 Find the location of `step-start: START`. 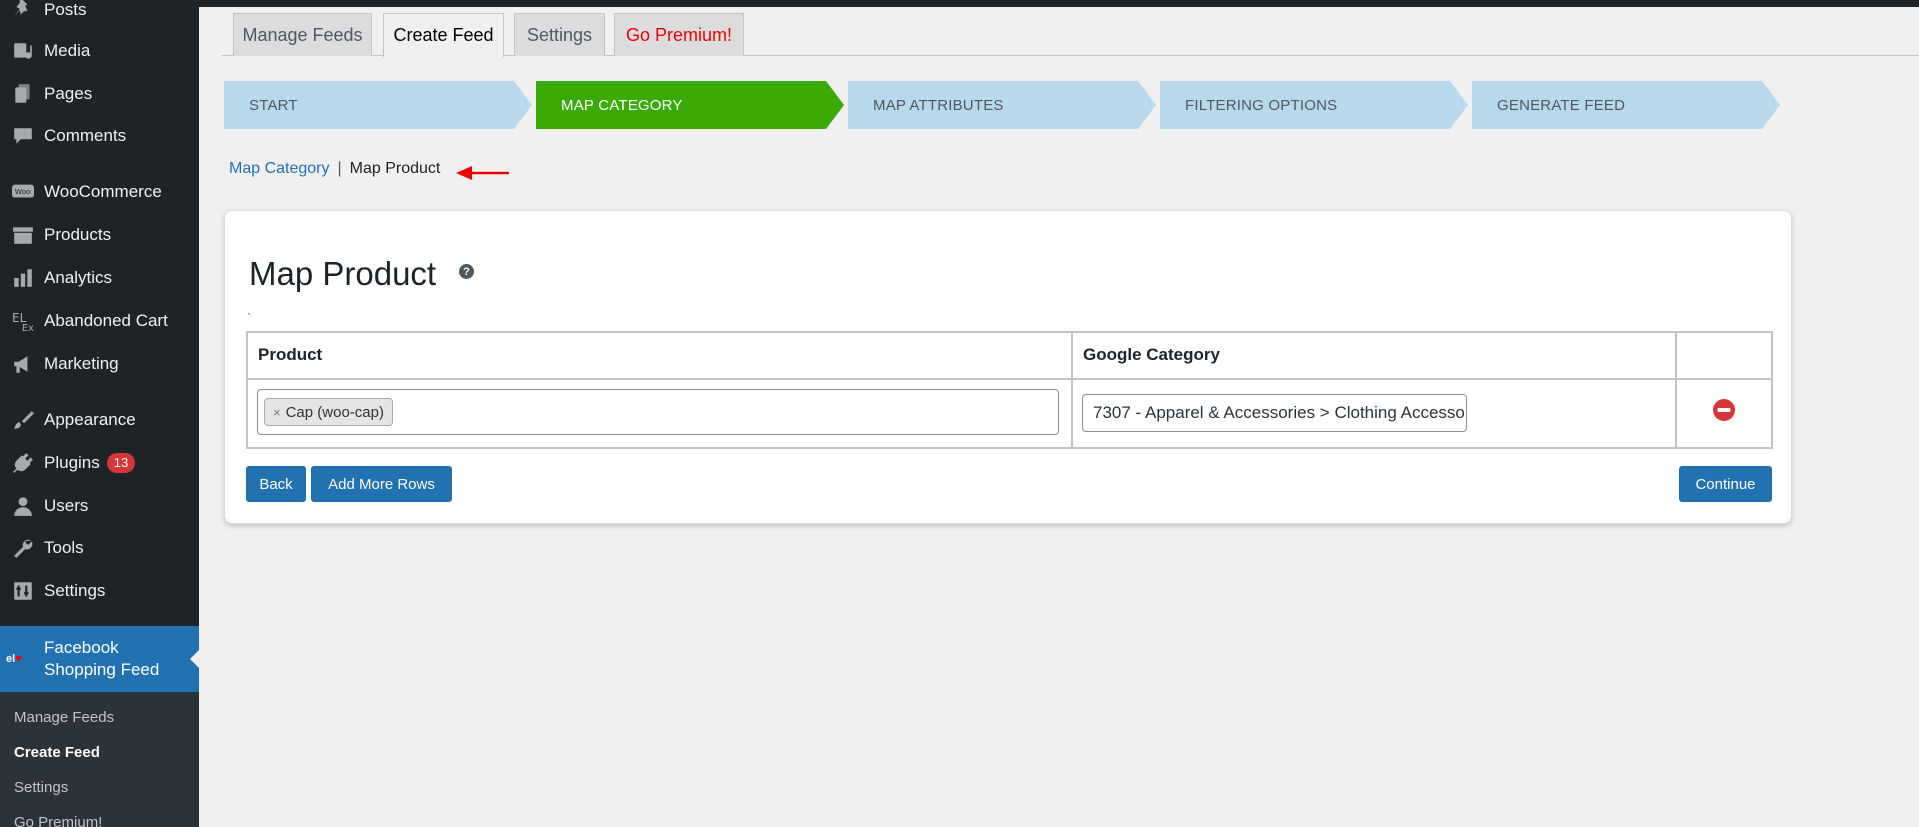

step-start: START is located at coordinates (378, 105).